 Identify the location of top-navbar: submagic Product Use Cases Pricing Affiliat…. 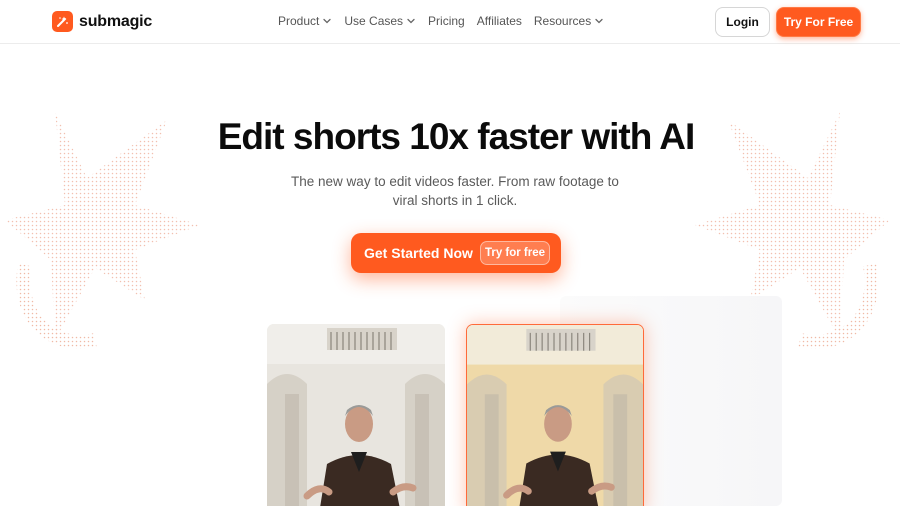
(450, 22).